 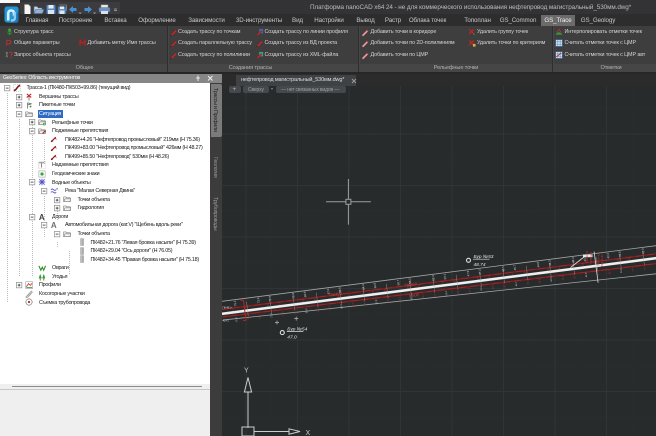 What do you see at coordinates (538, 264) in the screenshot?
I see `svg-text: 44.8` at bounding box center [538, 264].